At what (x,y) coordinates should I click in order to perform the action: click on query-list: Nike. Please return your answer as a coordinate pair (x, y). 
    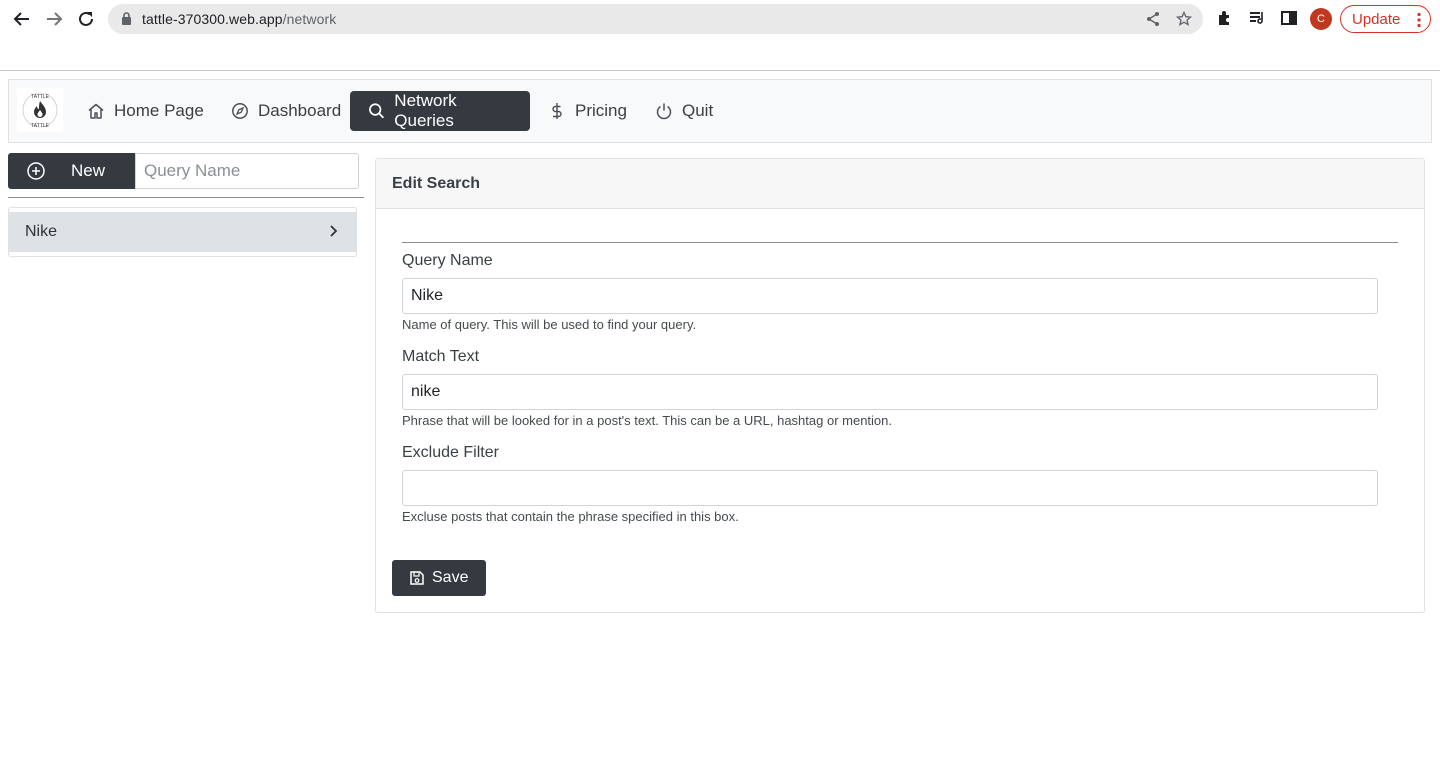
    Looking at the image, I should click on (182, 232).